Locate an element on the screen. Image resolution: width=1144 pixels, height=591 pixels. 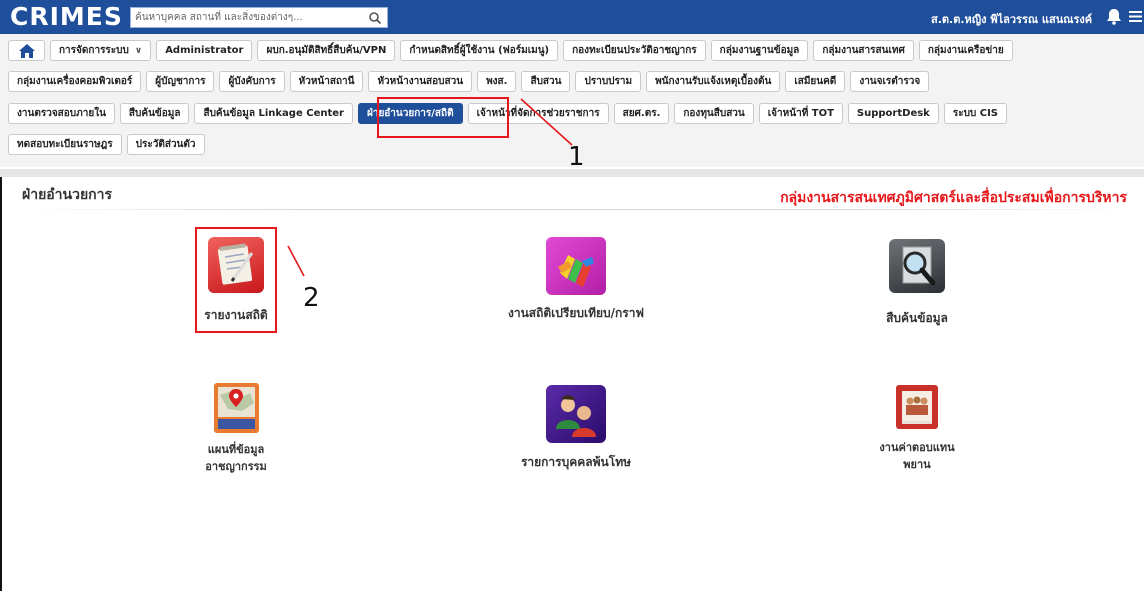
callout-number-1: 1 is located at coordinates (576, 157).